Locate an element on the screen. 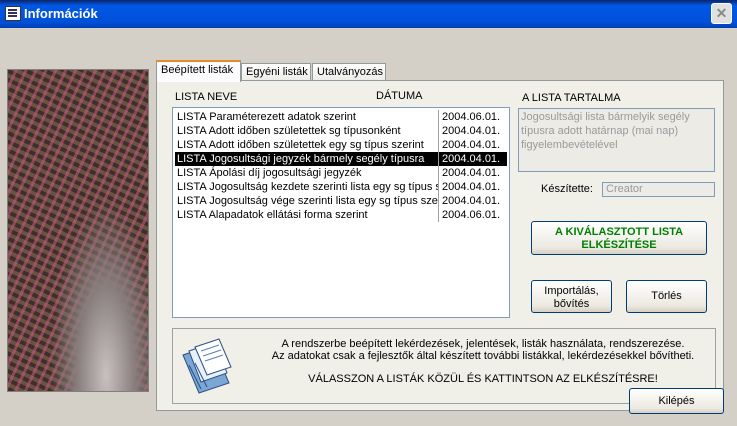 This screenshot has height=426, width=737. content-label: A LISTA TARTALMA is located at coordinates (571, 98).